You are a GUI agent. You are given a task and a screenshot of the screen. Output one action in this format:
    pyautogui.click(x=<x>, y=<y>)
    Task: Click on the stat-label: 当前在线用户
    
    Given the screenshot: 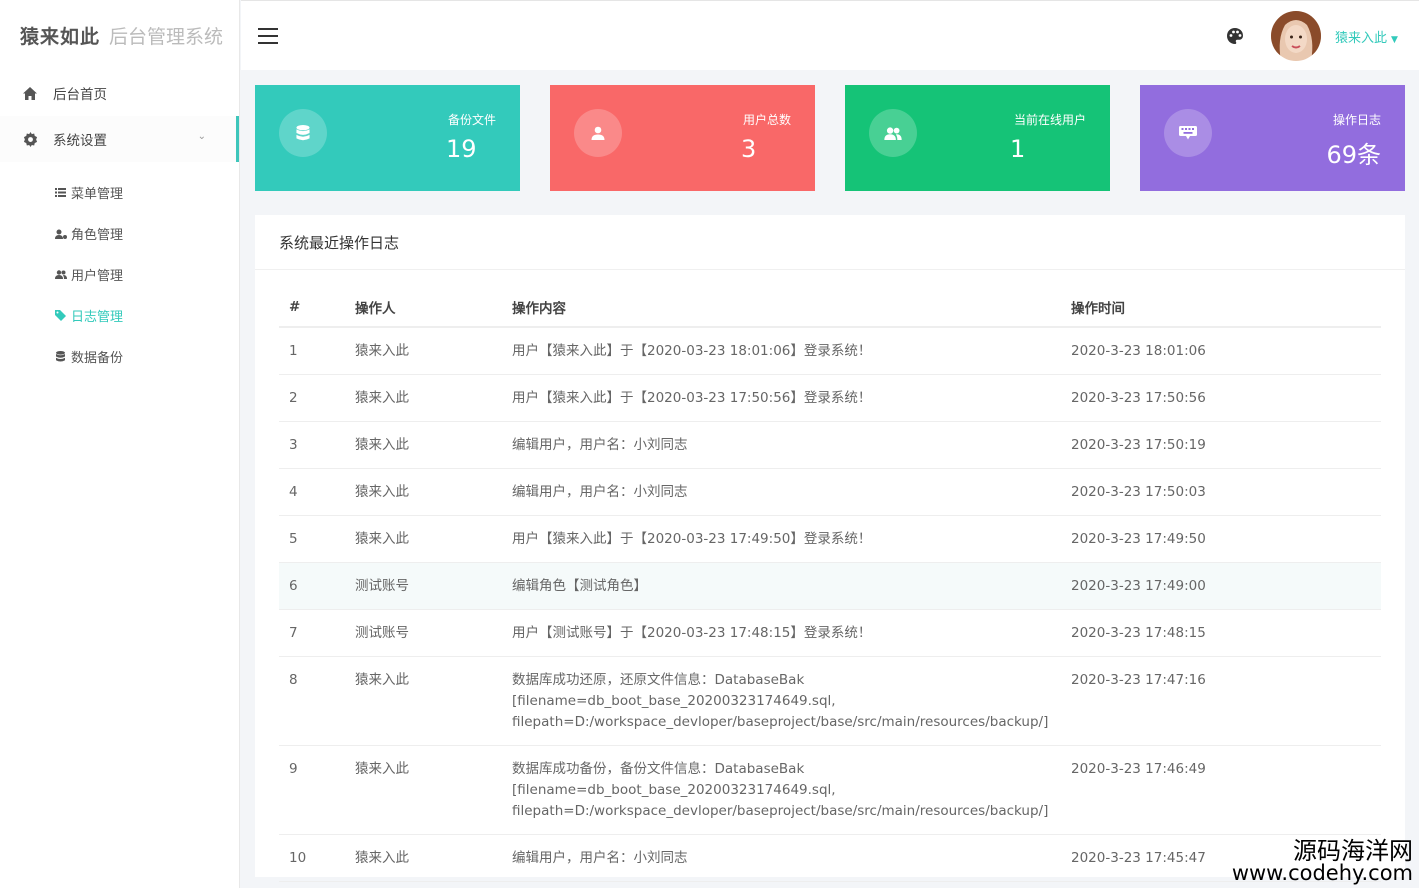 What is the action you would take?
    pyautogui.click(x=1049, y=120)
    